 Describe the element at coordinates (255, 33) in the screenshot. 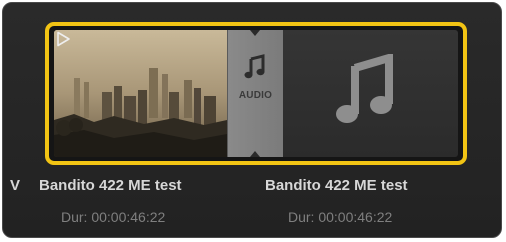

I see `link-notch-top-icon` at that location.